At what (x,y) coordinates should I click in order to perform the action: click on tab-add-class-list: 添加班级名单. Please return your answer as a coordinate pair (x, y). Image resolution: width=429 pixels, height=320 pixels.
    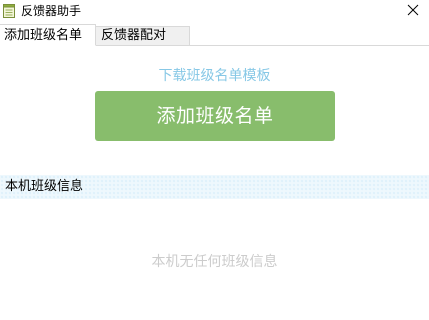
    Looking at the image, I should click on (48, 35).